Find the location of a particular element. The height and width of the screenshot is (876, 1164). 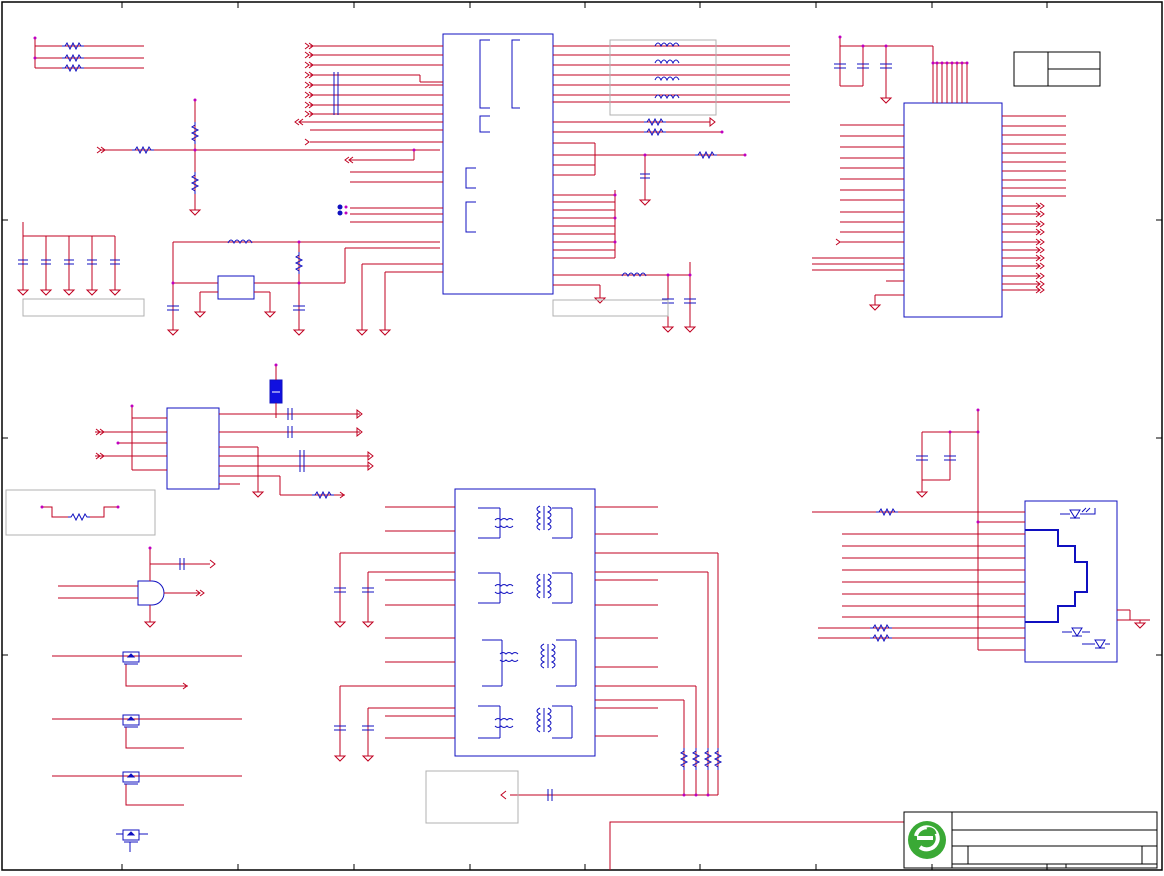

revision-border-line is located at coordinates (756, 845).